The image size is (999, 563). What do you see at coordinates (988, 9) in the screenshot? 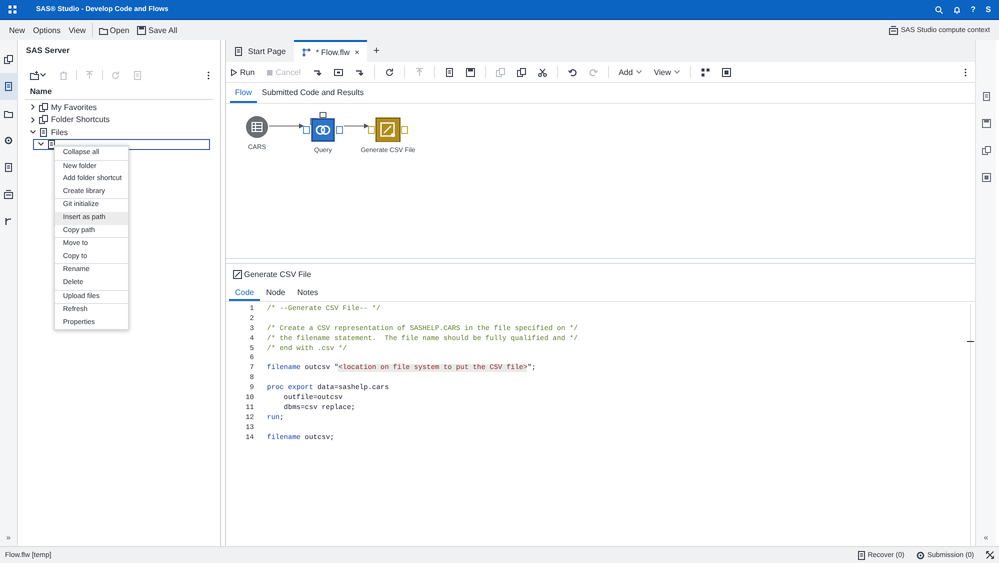
I see `user-button: S` at bounding box center [988, 9].